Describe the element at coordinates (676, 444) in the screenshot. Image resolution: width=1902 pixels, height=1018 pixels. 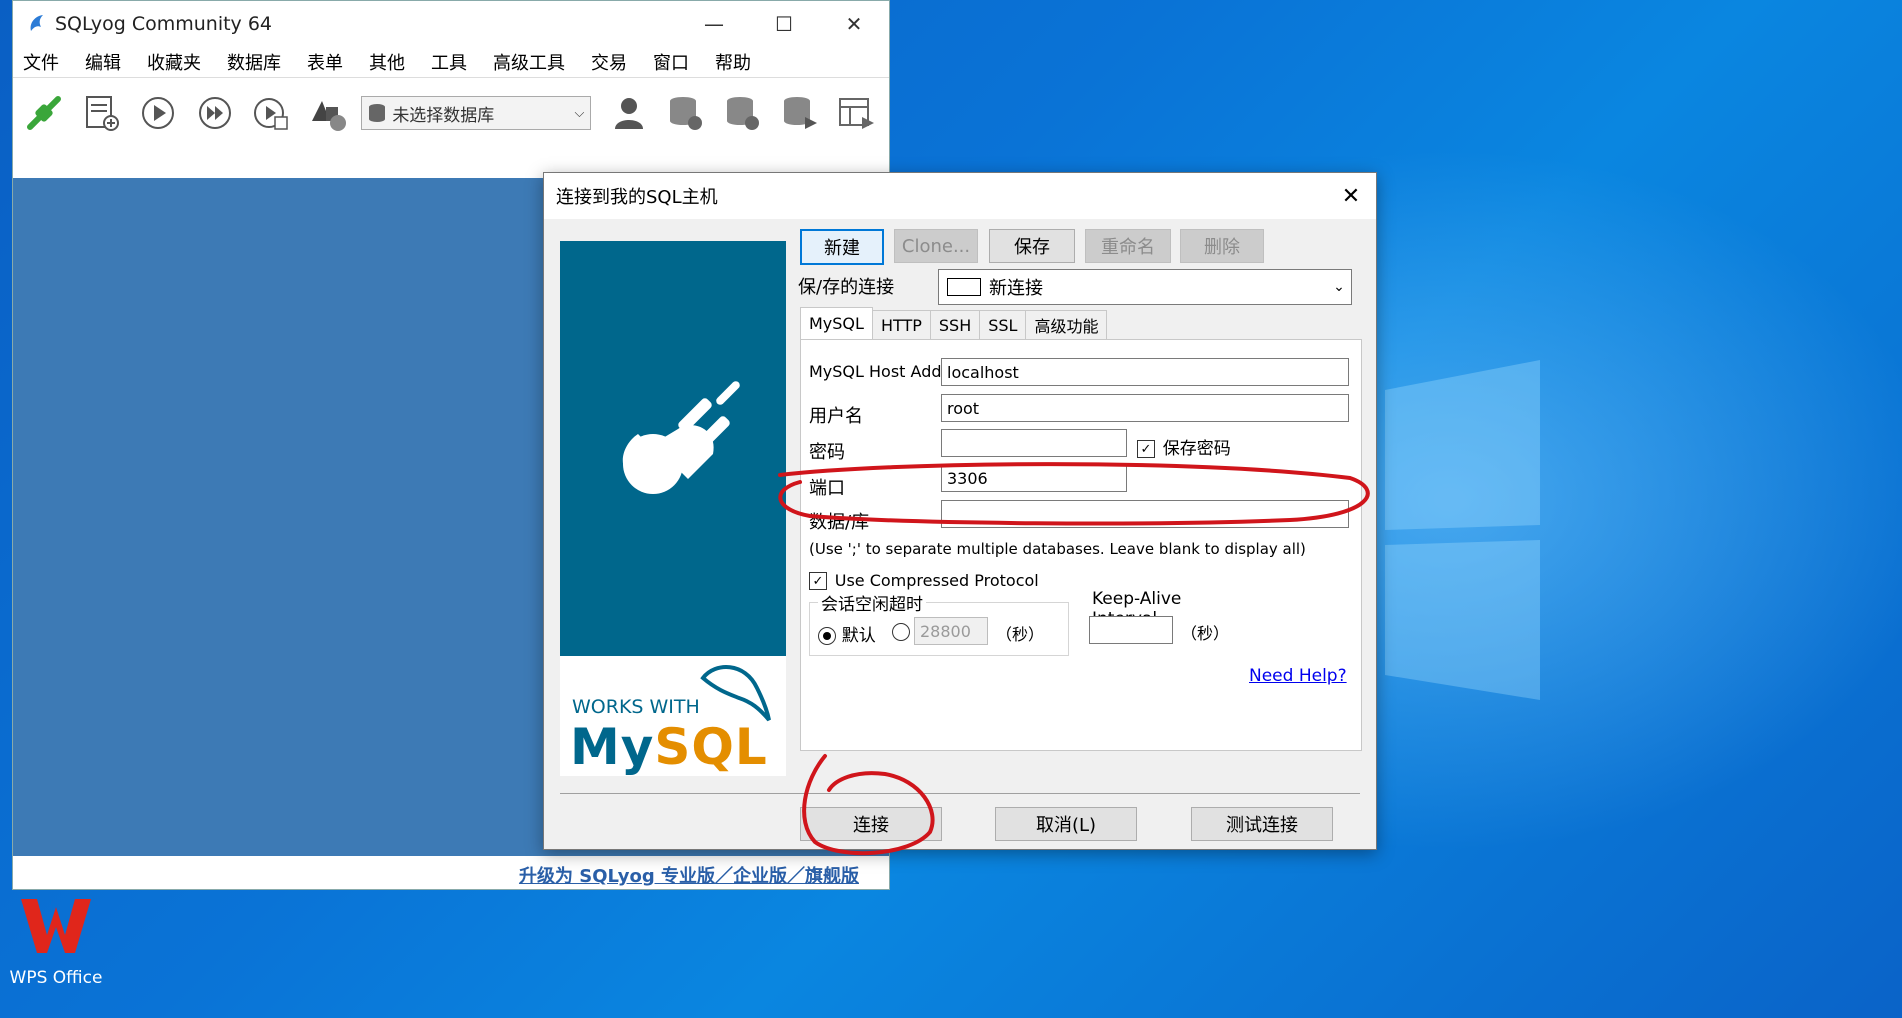
I see `plug-icon` at that location.